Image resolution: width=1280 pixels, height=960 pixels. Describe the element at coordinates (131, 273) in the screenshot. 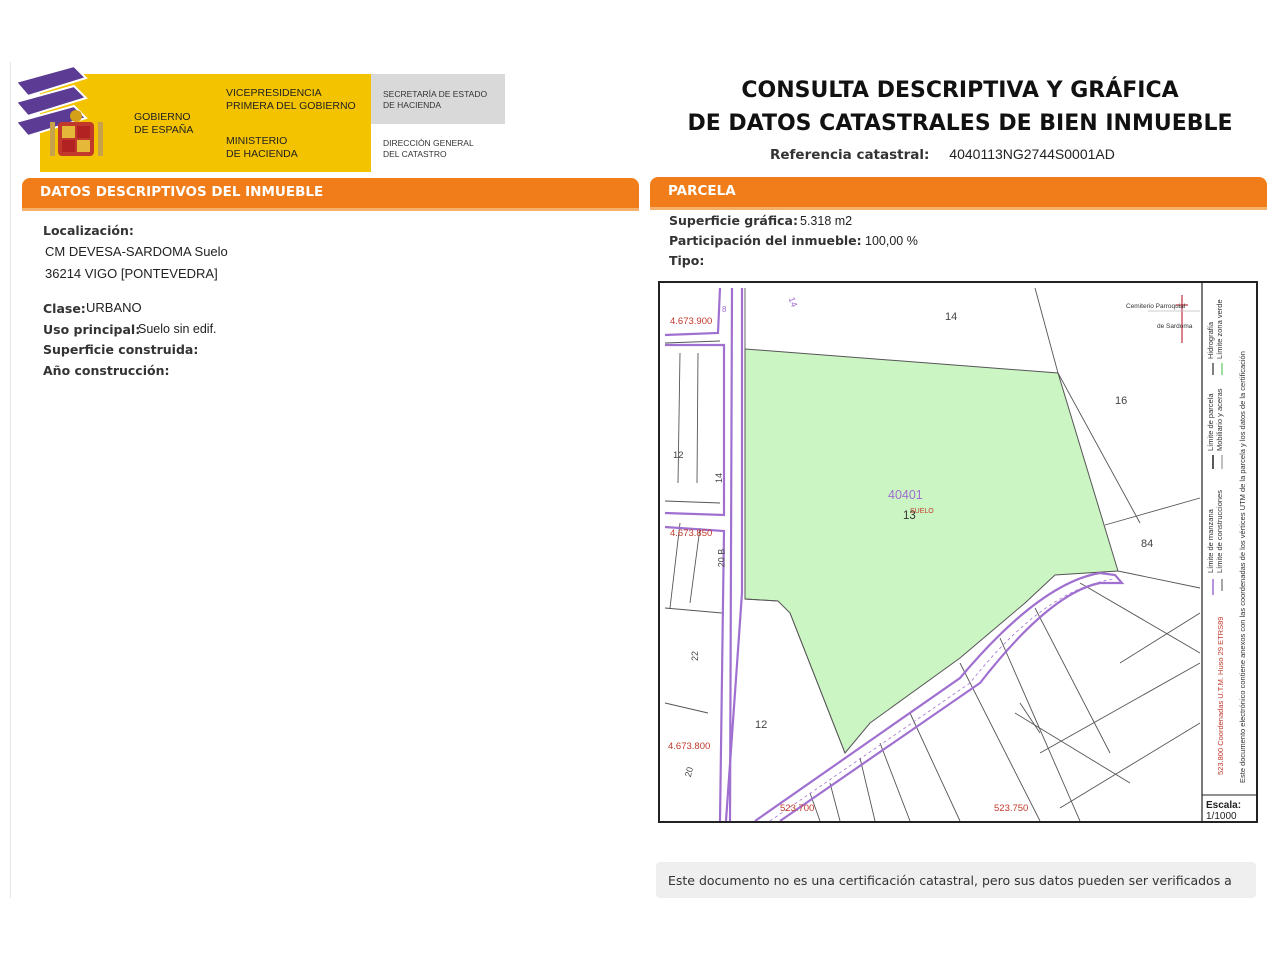

I see `address-line-2: 36214 VIGO [PONTEVEDRA]` at that location.